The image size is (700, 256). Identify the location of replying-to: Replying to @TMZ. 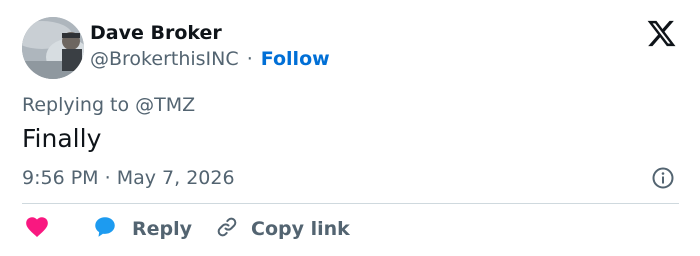
(108, 105).